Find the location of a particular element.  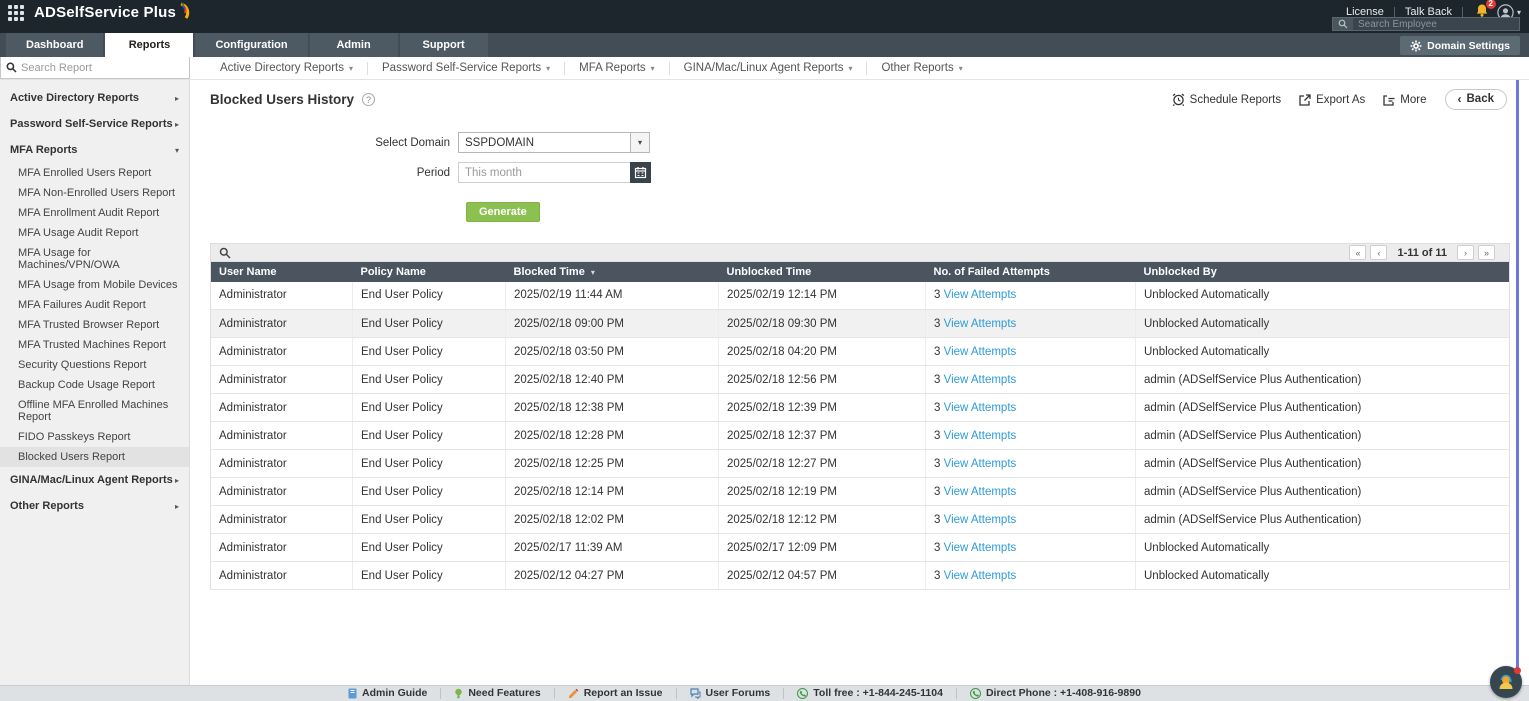

sidebar-item: MFA Trusted Browser Report is located at coordinates (94, 325).